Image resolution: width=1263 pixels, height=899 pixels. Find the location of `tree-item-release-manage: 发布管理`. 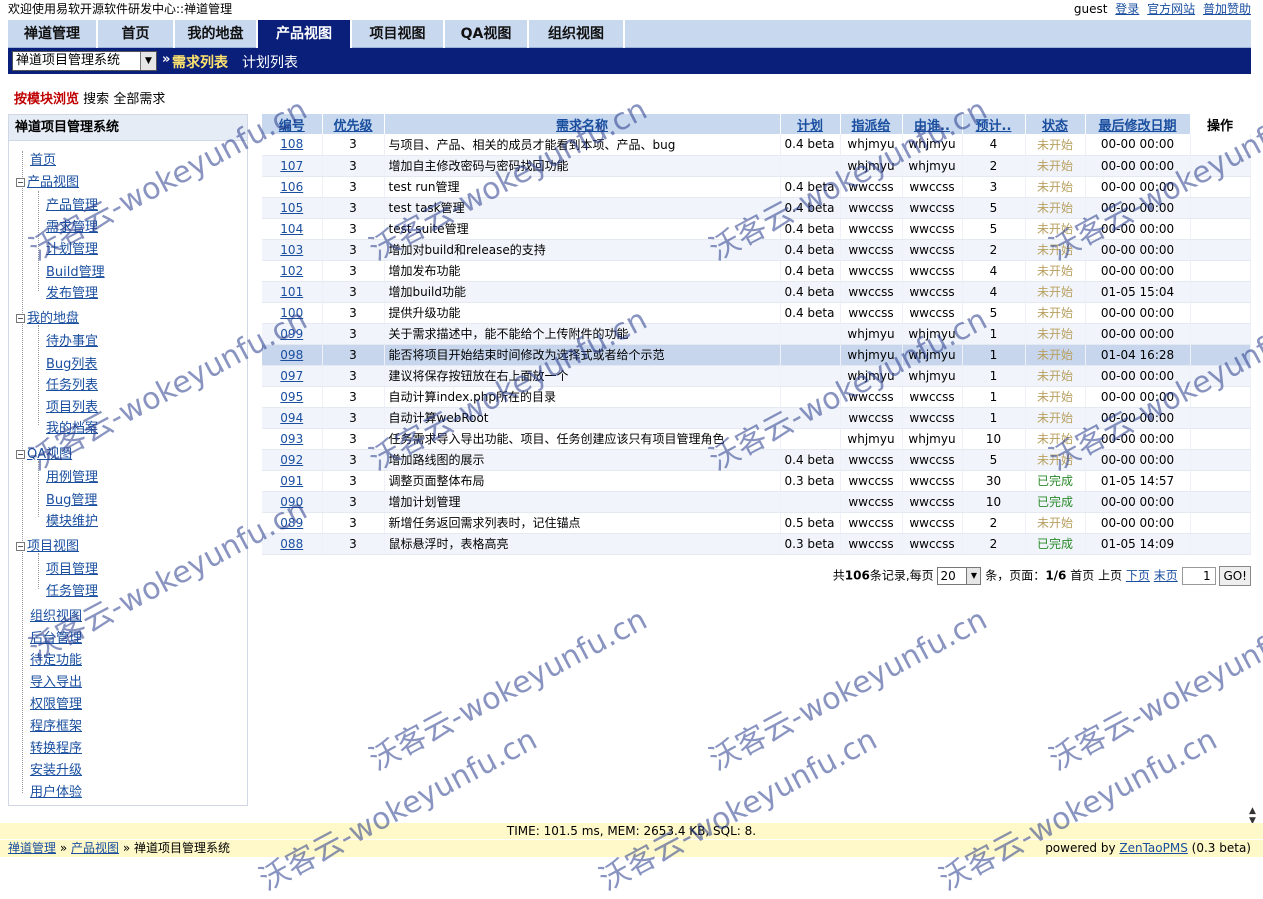

tree-item-release-manage: 发布管理 is located at coordinates (72, 291).